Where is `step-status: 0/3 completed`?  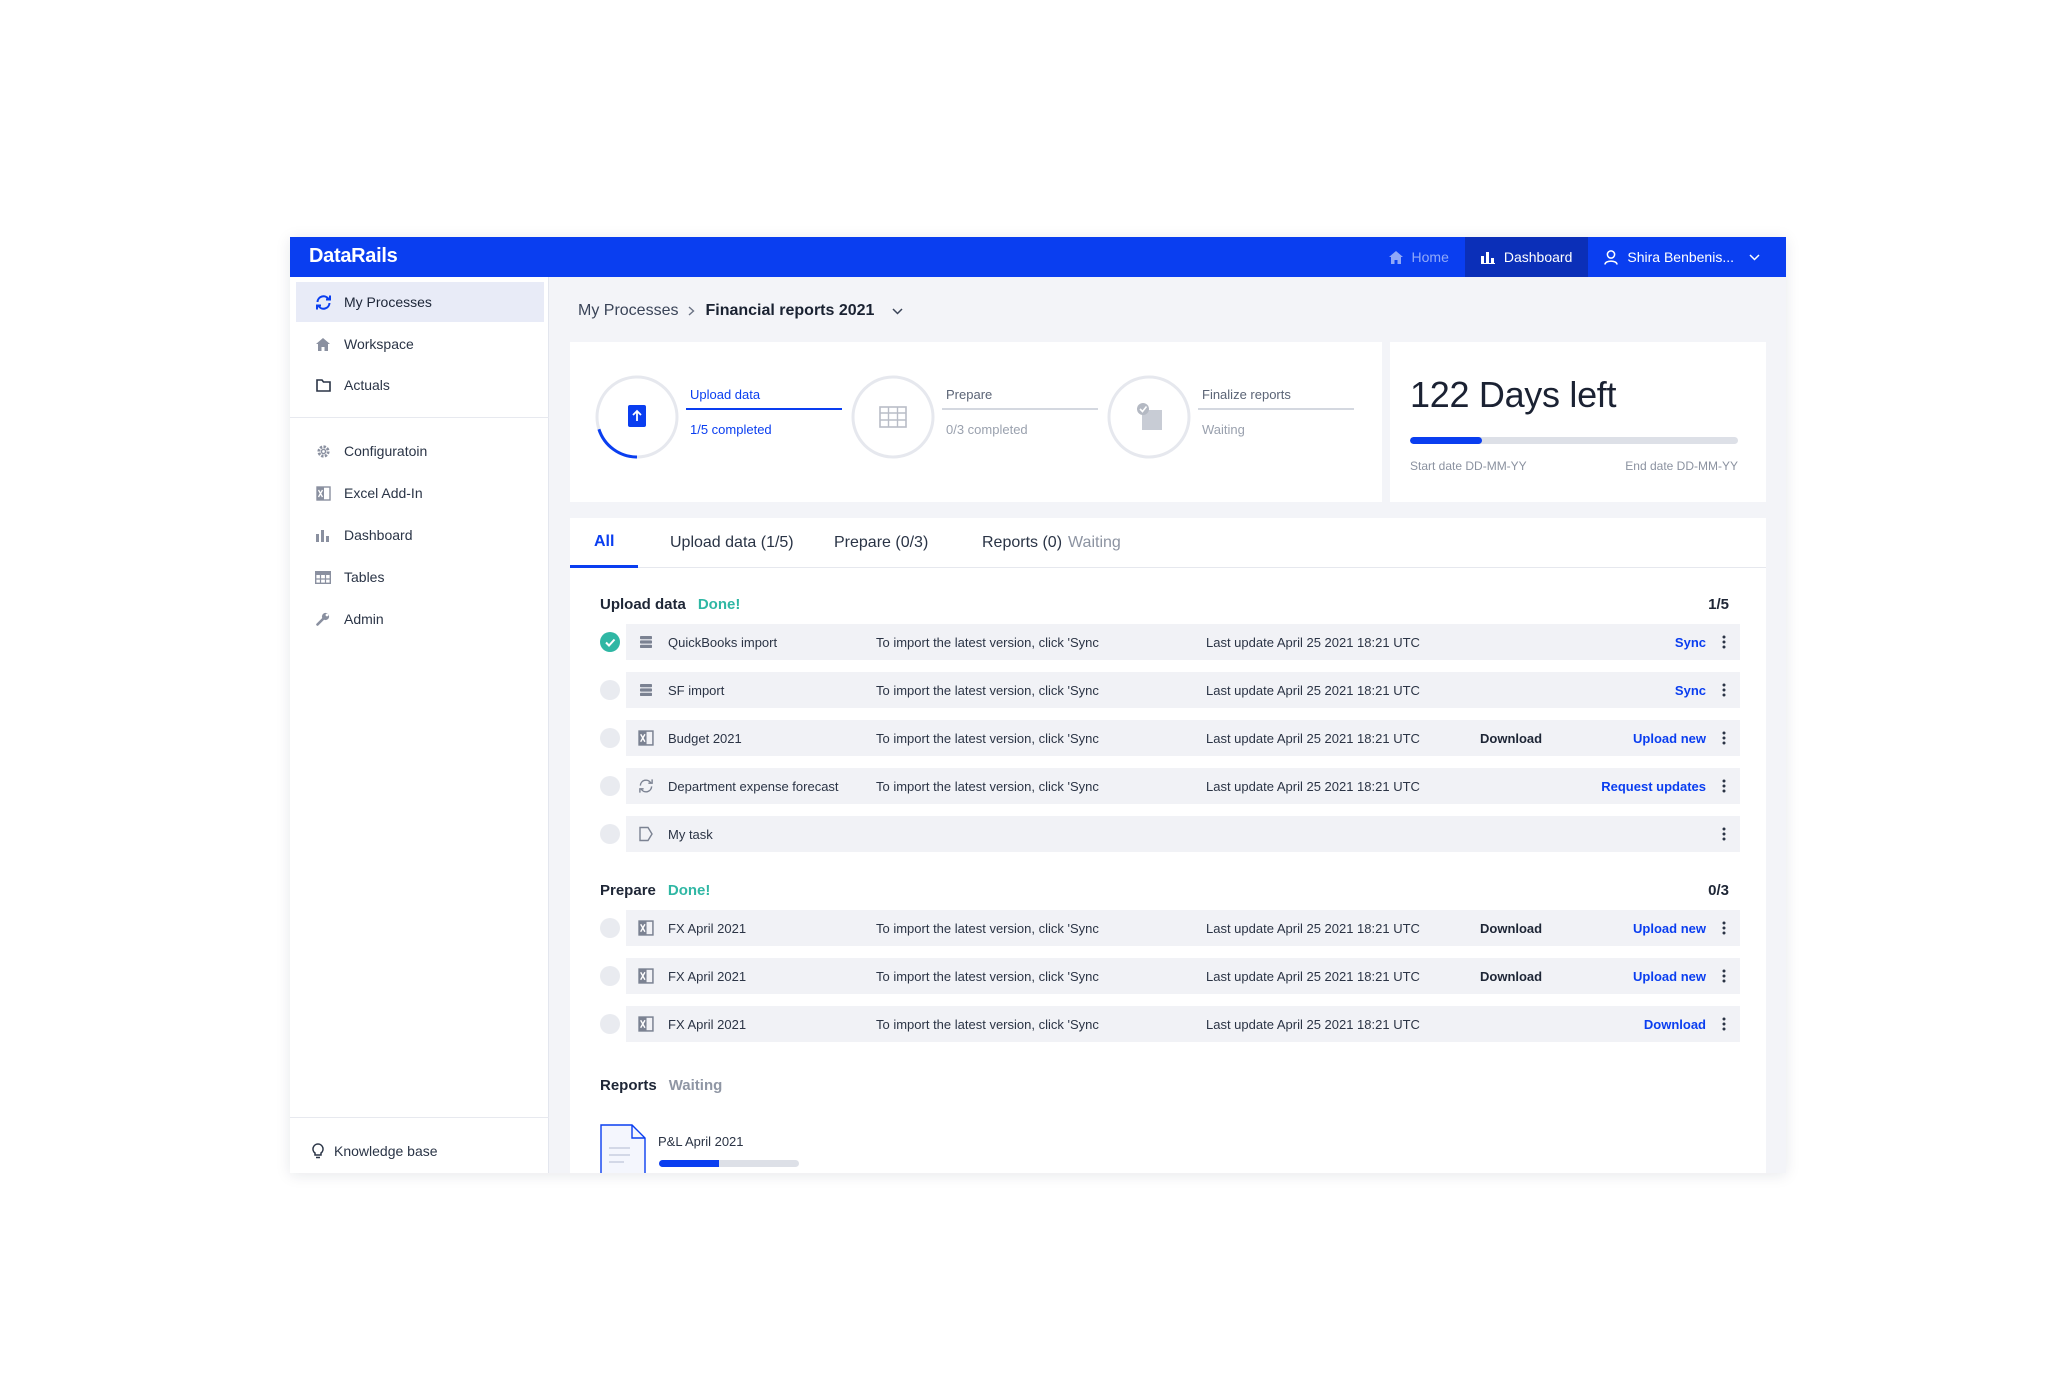 step-status: 0/3 completed is located at coordinates (987, 429).